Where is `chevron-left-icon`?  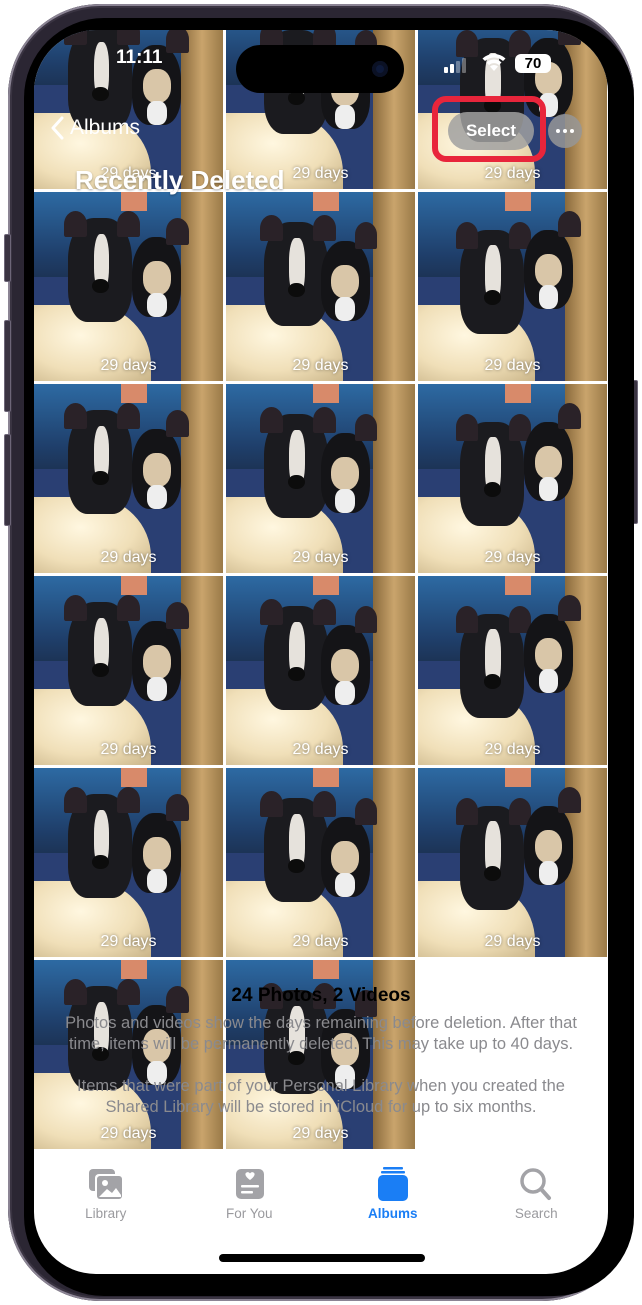 chevron-left-icon is located at coordinates (57, 128).